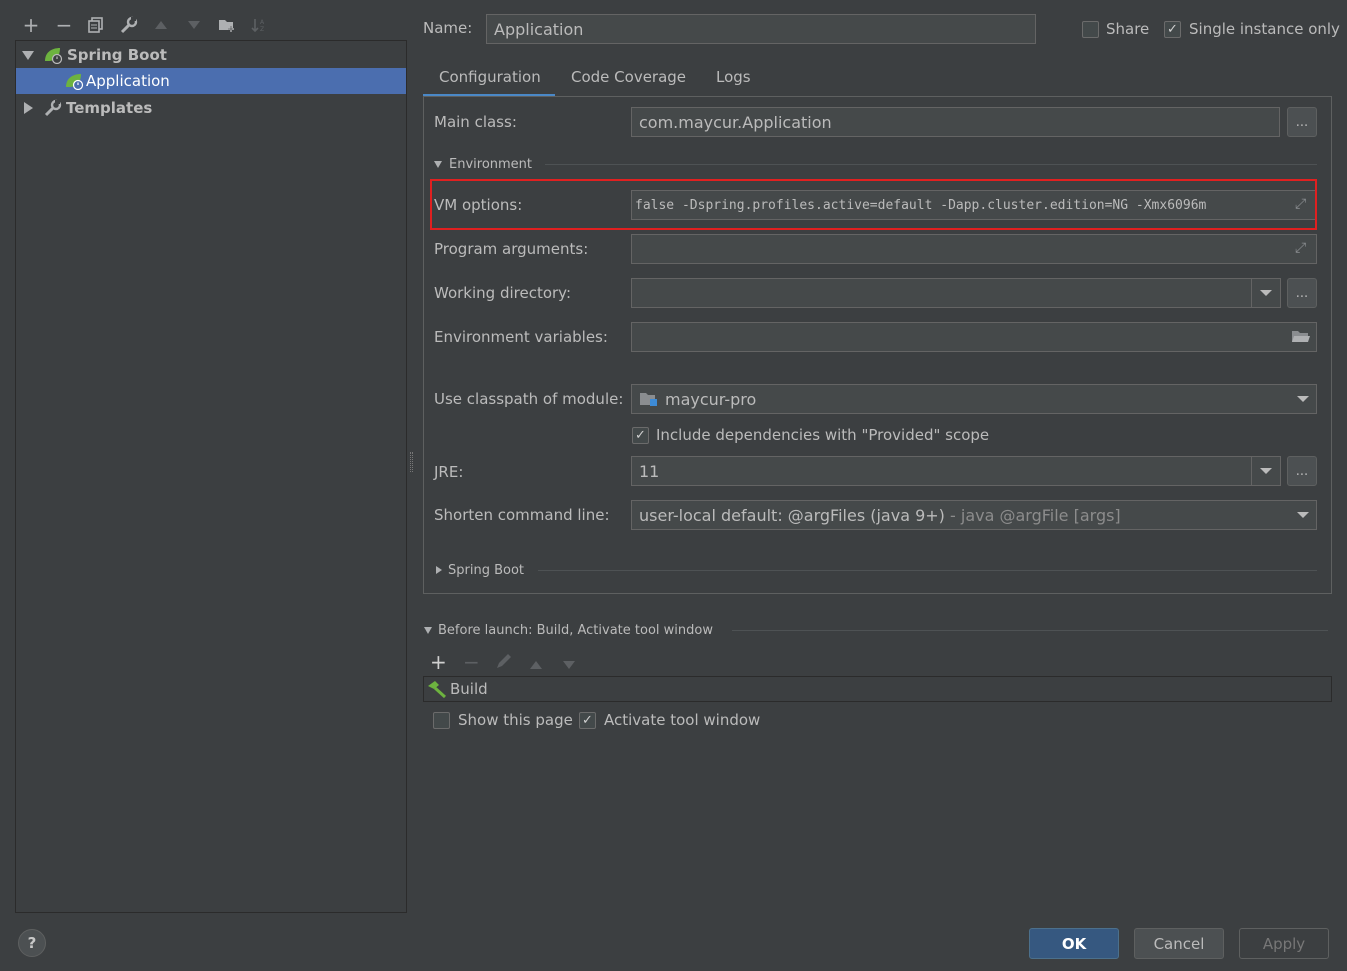 The image size is (1347, 971). I want to click on single-instance-checkbox: ✓, so click(1172, 29).